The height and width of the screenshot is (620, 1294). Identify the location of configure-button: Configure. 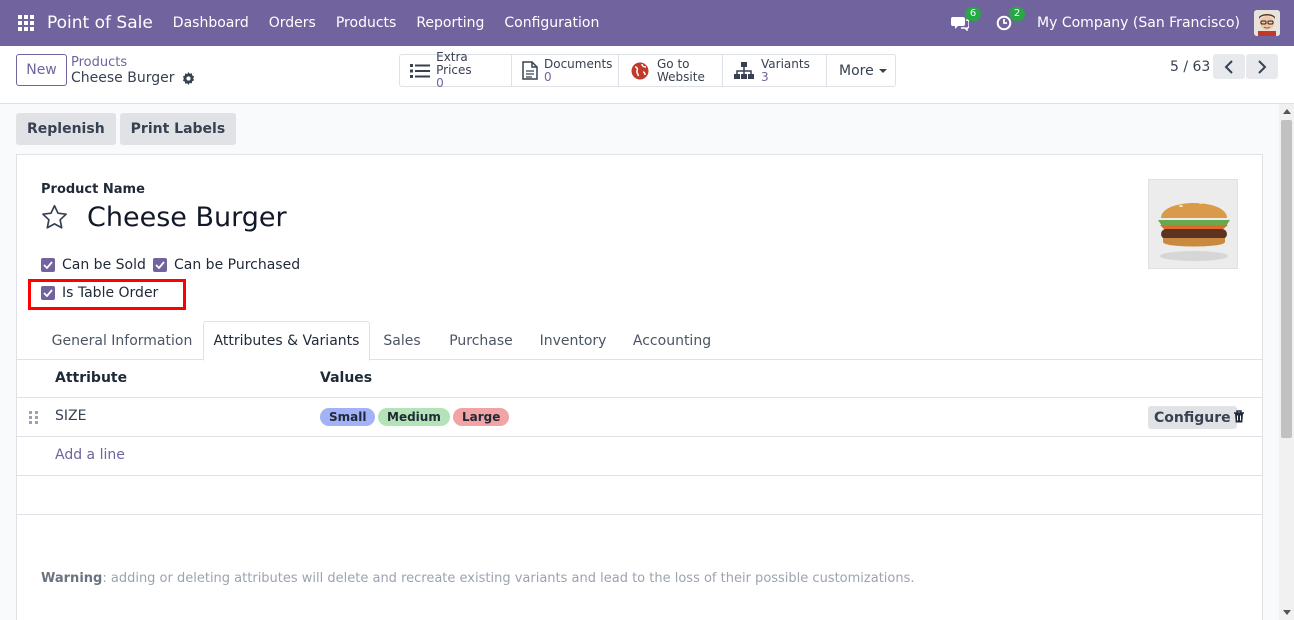
(1192, 417).